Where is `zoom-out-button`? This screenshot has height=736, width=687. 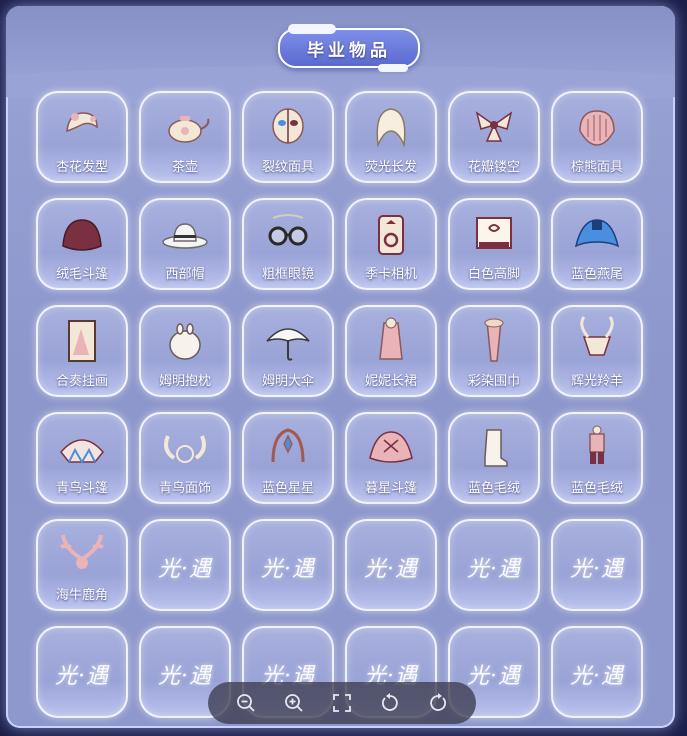
zoom-out-button is located at coordinates (246, 703).